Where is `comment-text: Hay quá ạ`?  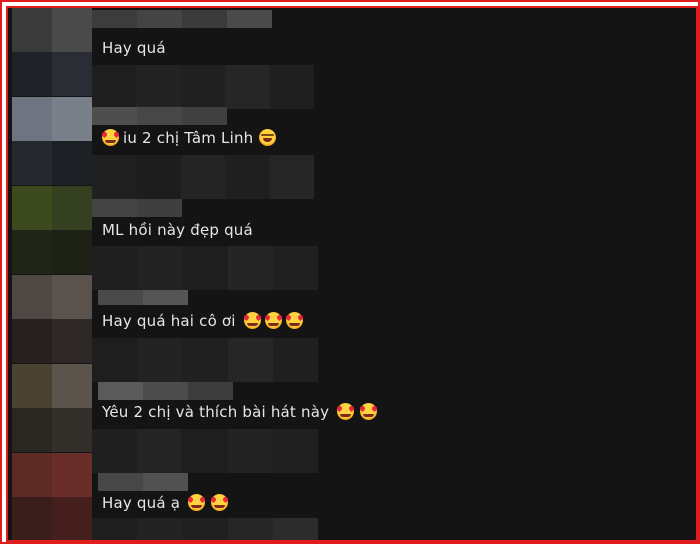
comment-text: Hay quá ạ is located at coordinates (165, 503).